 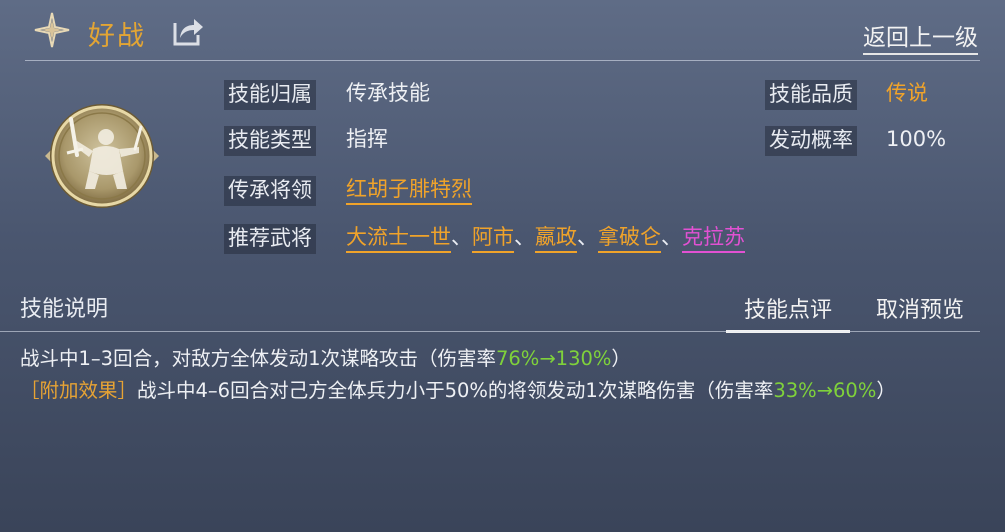 What do you see at coordinates (388, 93) in the screenshot?
I see `skill-belong-value: 传承技能` at bounding box center [388, 93].